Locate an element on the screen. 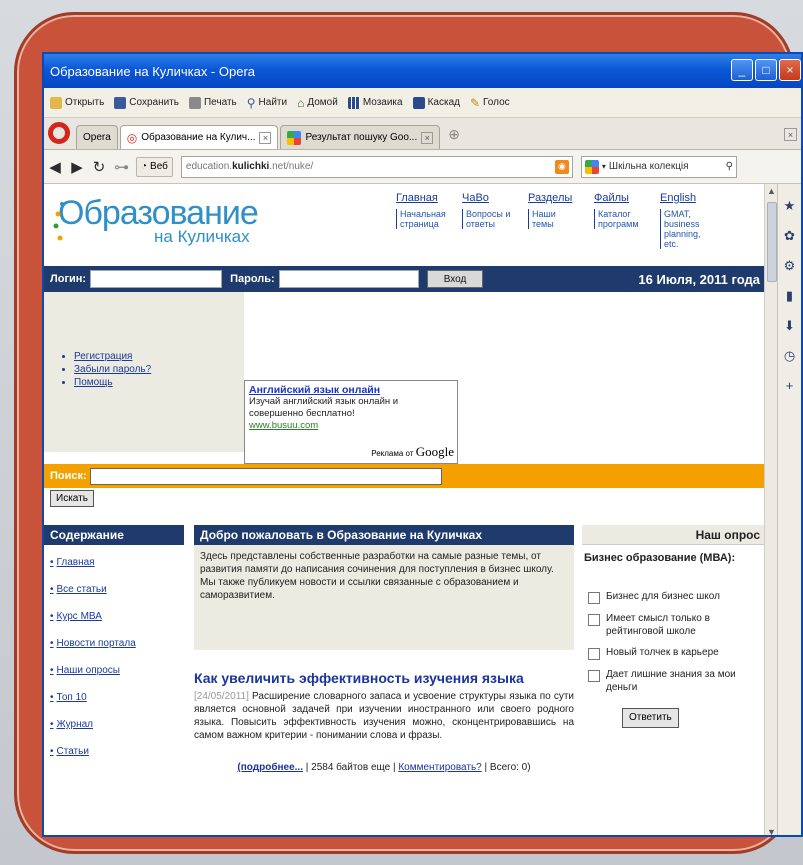 This screenshot has height=865, width=803. widgets-icon: ✿ is located at coordinates (789, 236).